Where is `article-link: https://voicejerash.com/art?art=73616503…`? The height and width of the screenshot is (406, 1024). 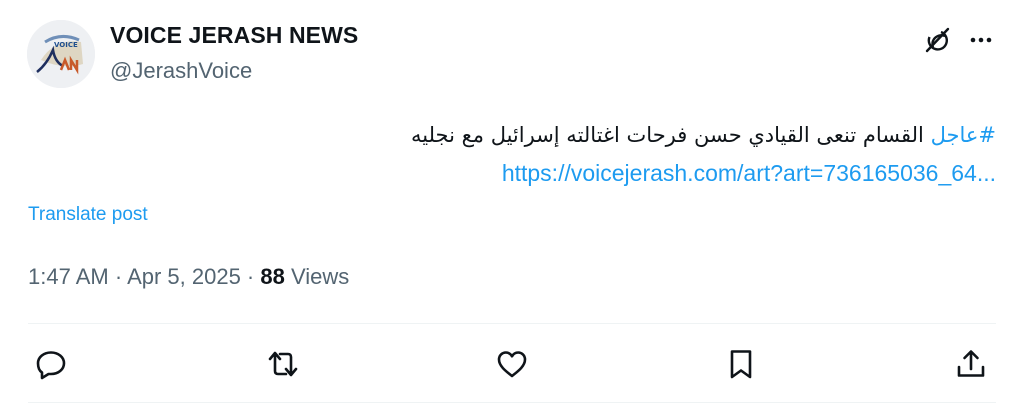 article-link: https://voicejerash.com/art?art=73616503… is located at coordinates (749, 173).